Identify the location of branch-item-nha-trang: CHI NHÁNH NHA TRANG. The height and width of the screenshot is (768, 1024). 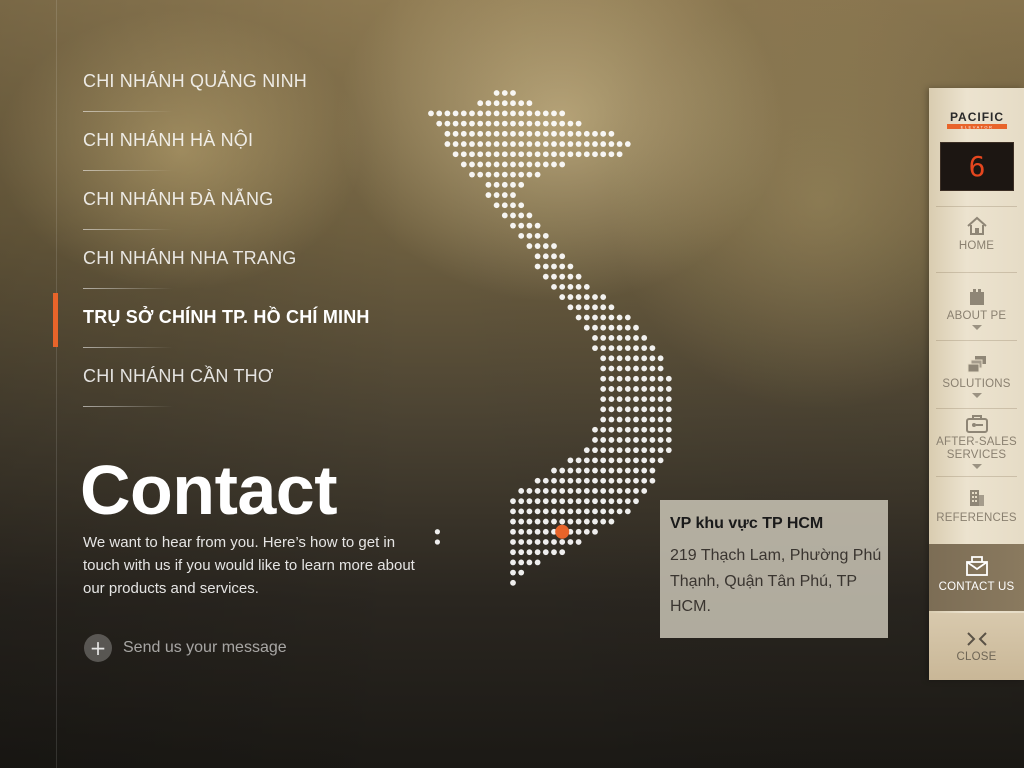
(236, 259).